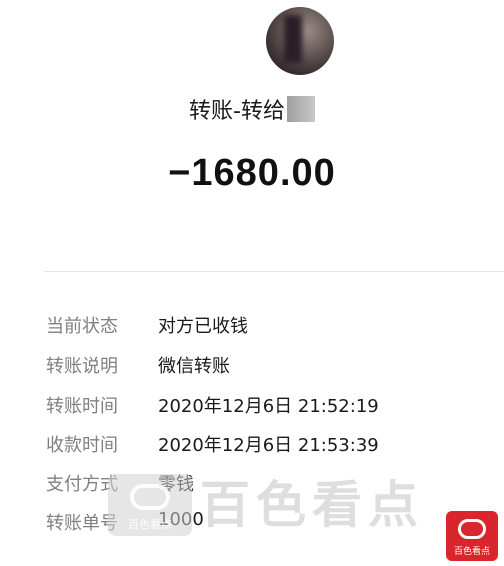  What do you see at coordinates (471, 552) in the screenshot?
I see `corner-logo-text: 百色看点` at bounding box center [471, 552].